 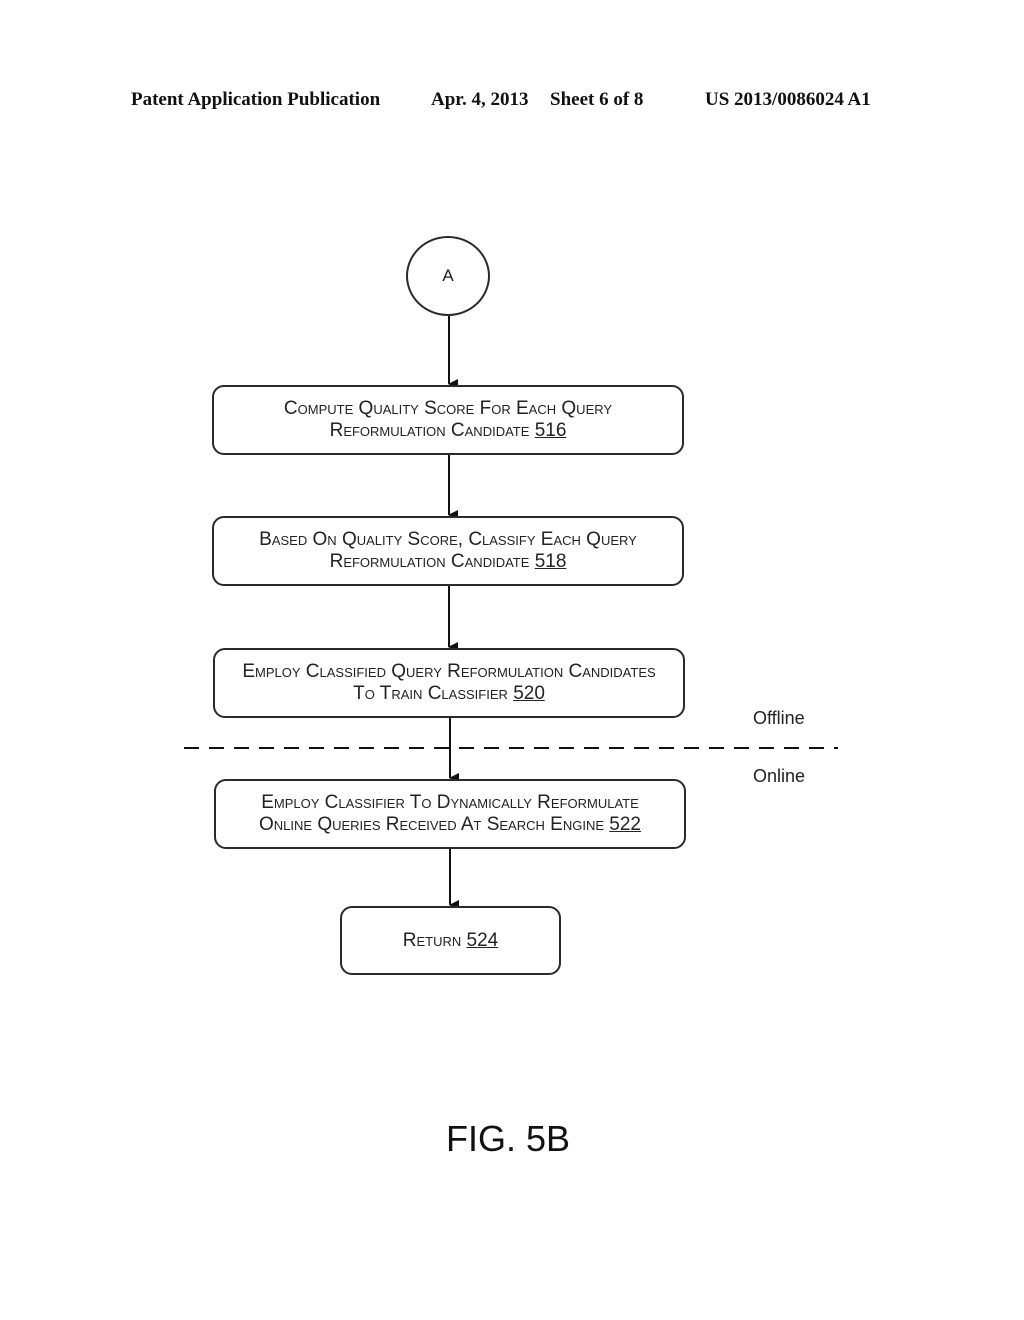 What do you see at coordinates (431, 824) in the screenshot?
I see `step-522-line2: Online Queries Received At Search Engine` at bounding box center [431, 824].